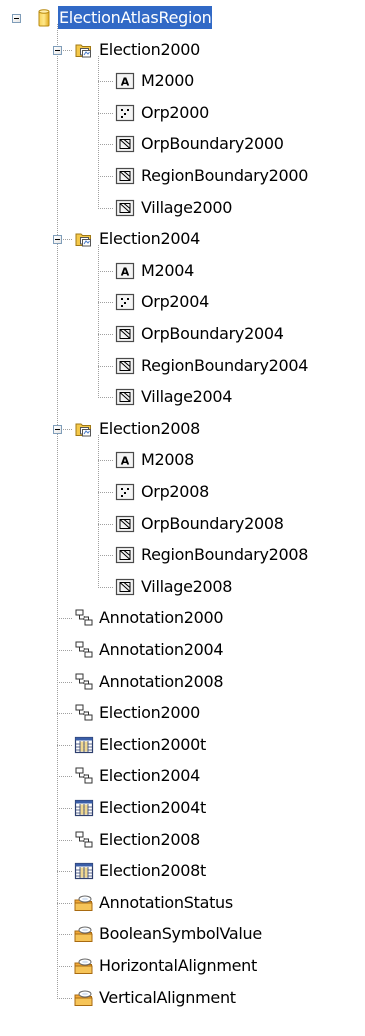  What do you see at coordinates (186, 396) in the screenshot?
I see `tree-item-label: Village2004` at bounding box center [186, 396].